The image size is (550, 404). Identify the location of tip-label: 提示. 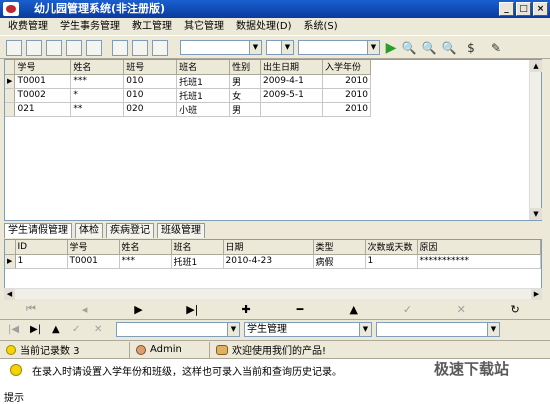
(14, 398).